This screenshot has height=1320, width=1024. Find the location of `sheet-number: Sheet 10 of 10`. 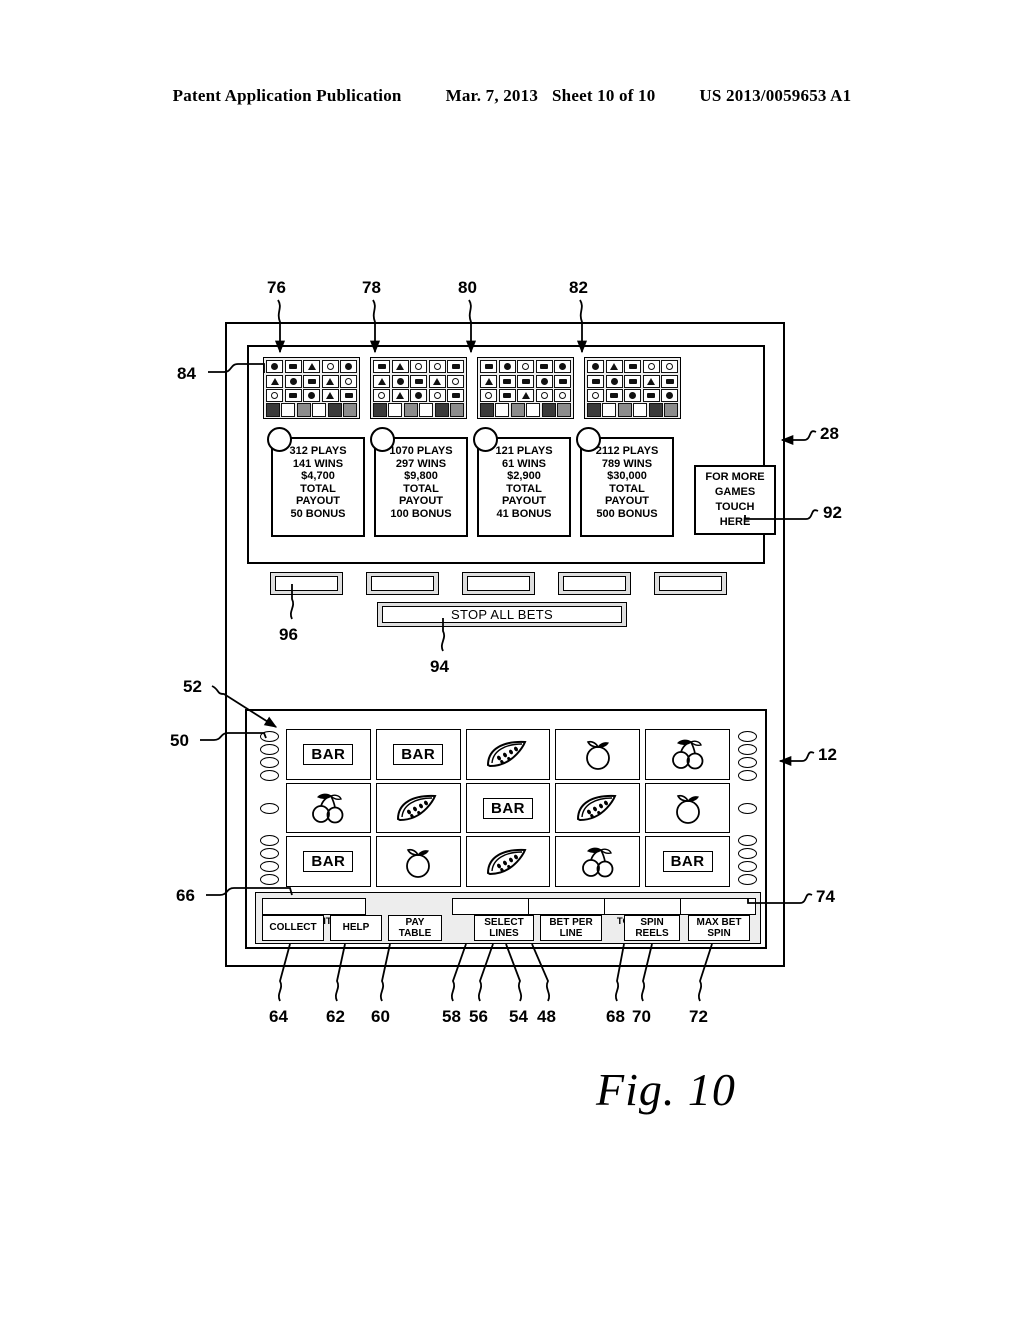

sheet-number: Sheet 10 of 10 is located at coordinates (604, 95).